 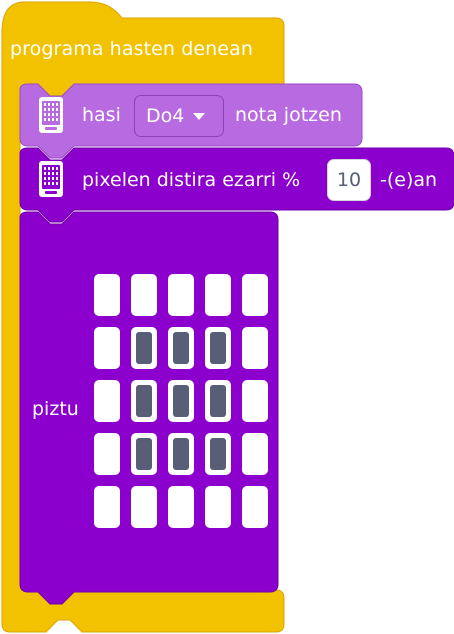 What do you see at coordinates (199, 116) in the screenshot?
I see `chevron-down-icon` at bounding box center [199, 116].